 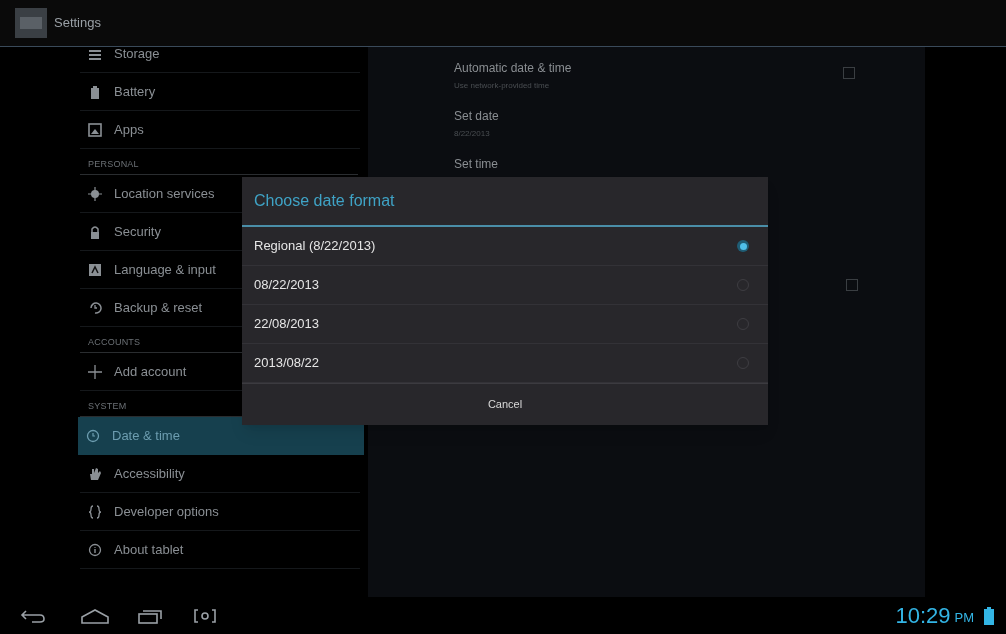 I want to click on recent-apps-icon, so click(x=150, y=615).